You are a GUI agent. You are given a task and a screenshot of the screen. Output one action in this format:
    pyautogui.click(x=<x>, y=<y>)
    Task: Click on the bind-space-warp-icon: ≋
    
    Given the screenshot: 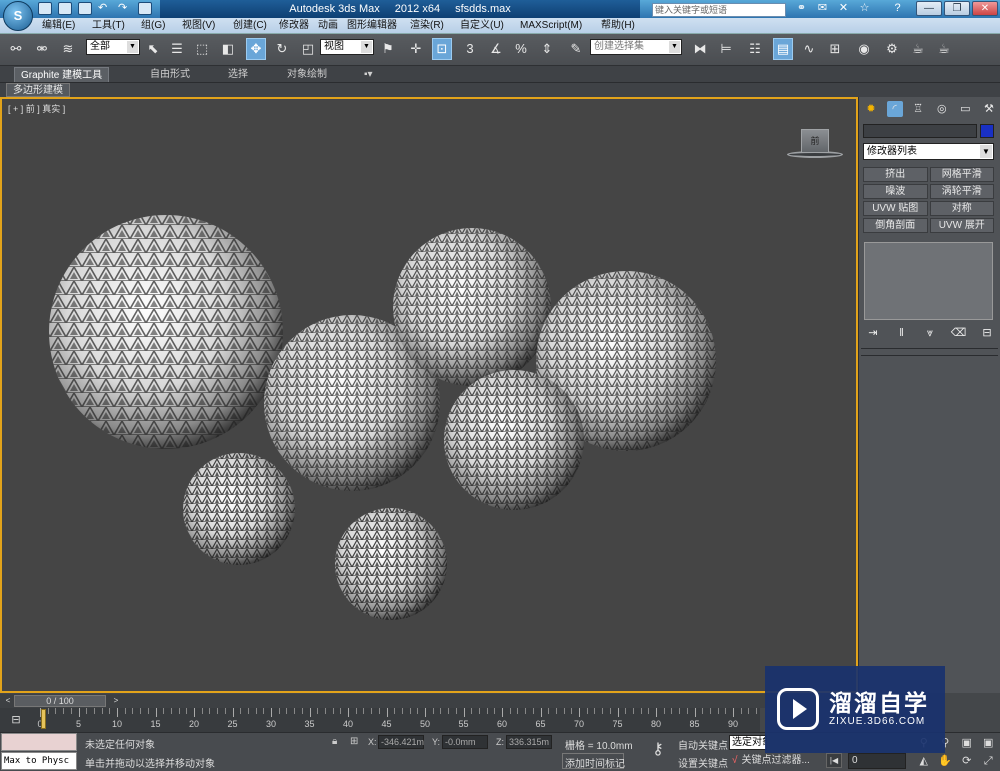 What is the action you would take?
    pyautogui.click(x=68, y=49)
    